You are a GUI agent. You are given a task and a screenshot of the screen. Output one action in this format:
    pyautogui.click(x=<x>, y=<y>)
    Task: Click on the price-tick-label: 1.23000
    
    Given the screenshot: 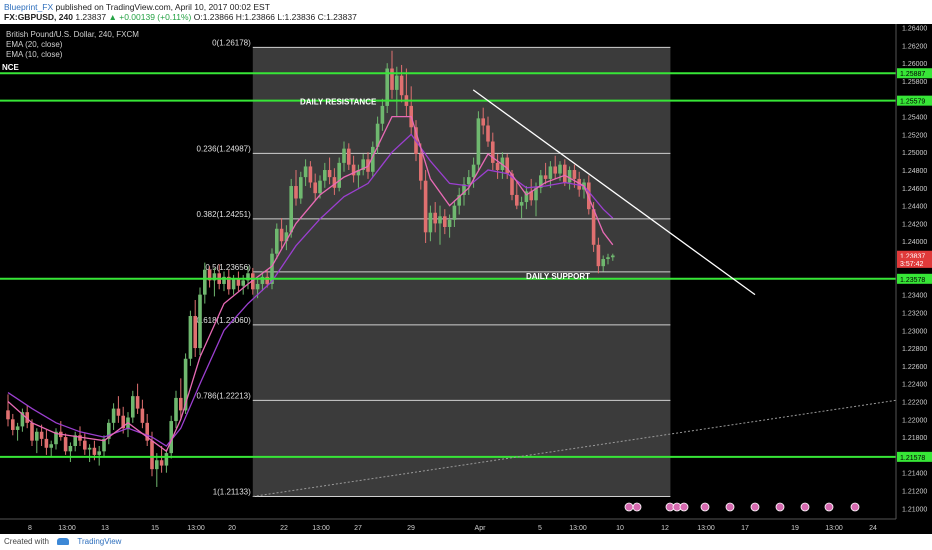 What is the action you would take?
    pyautogui.click(x=914, y=331)
    